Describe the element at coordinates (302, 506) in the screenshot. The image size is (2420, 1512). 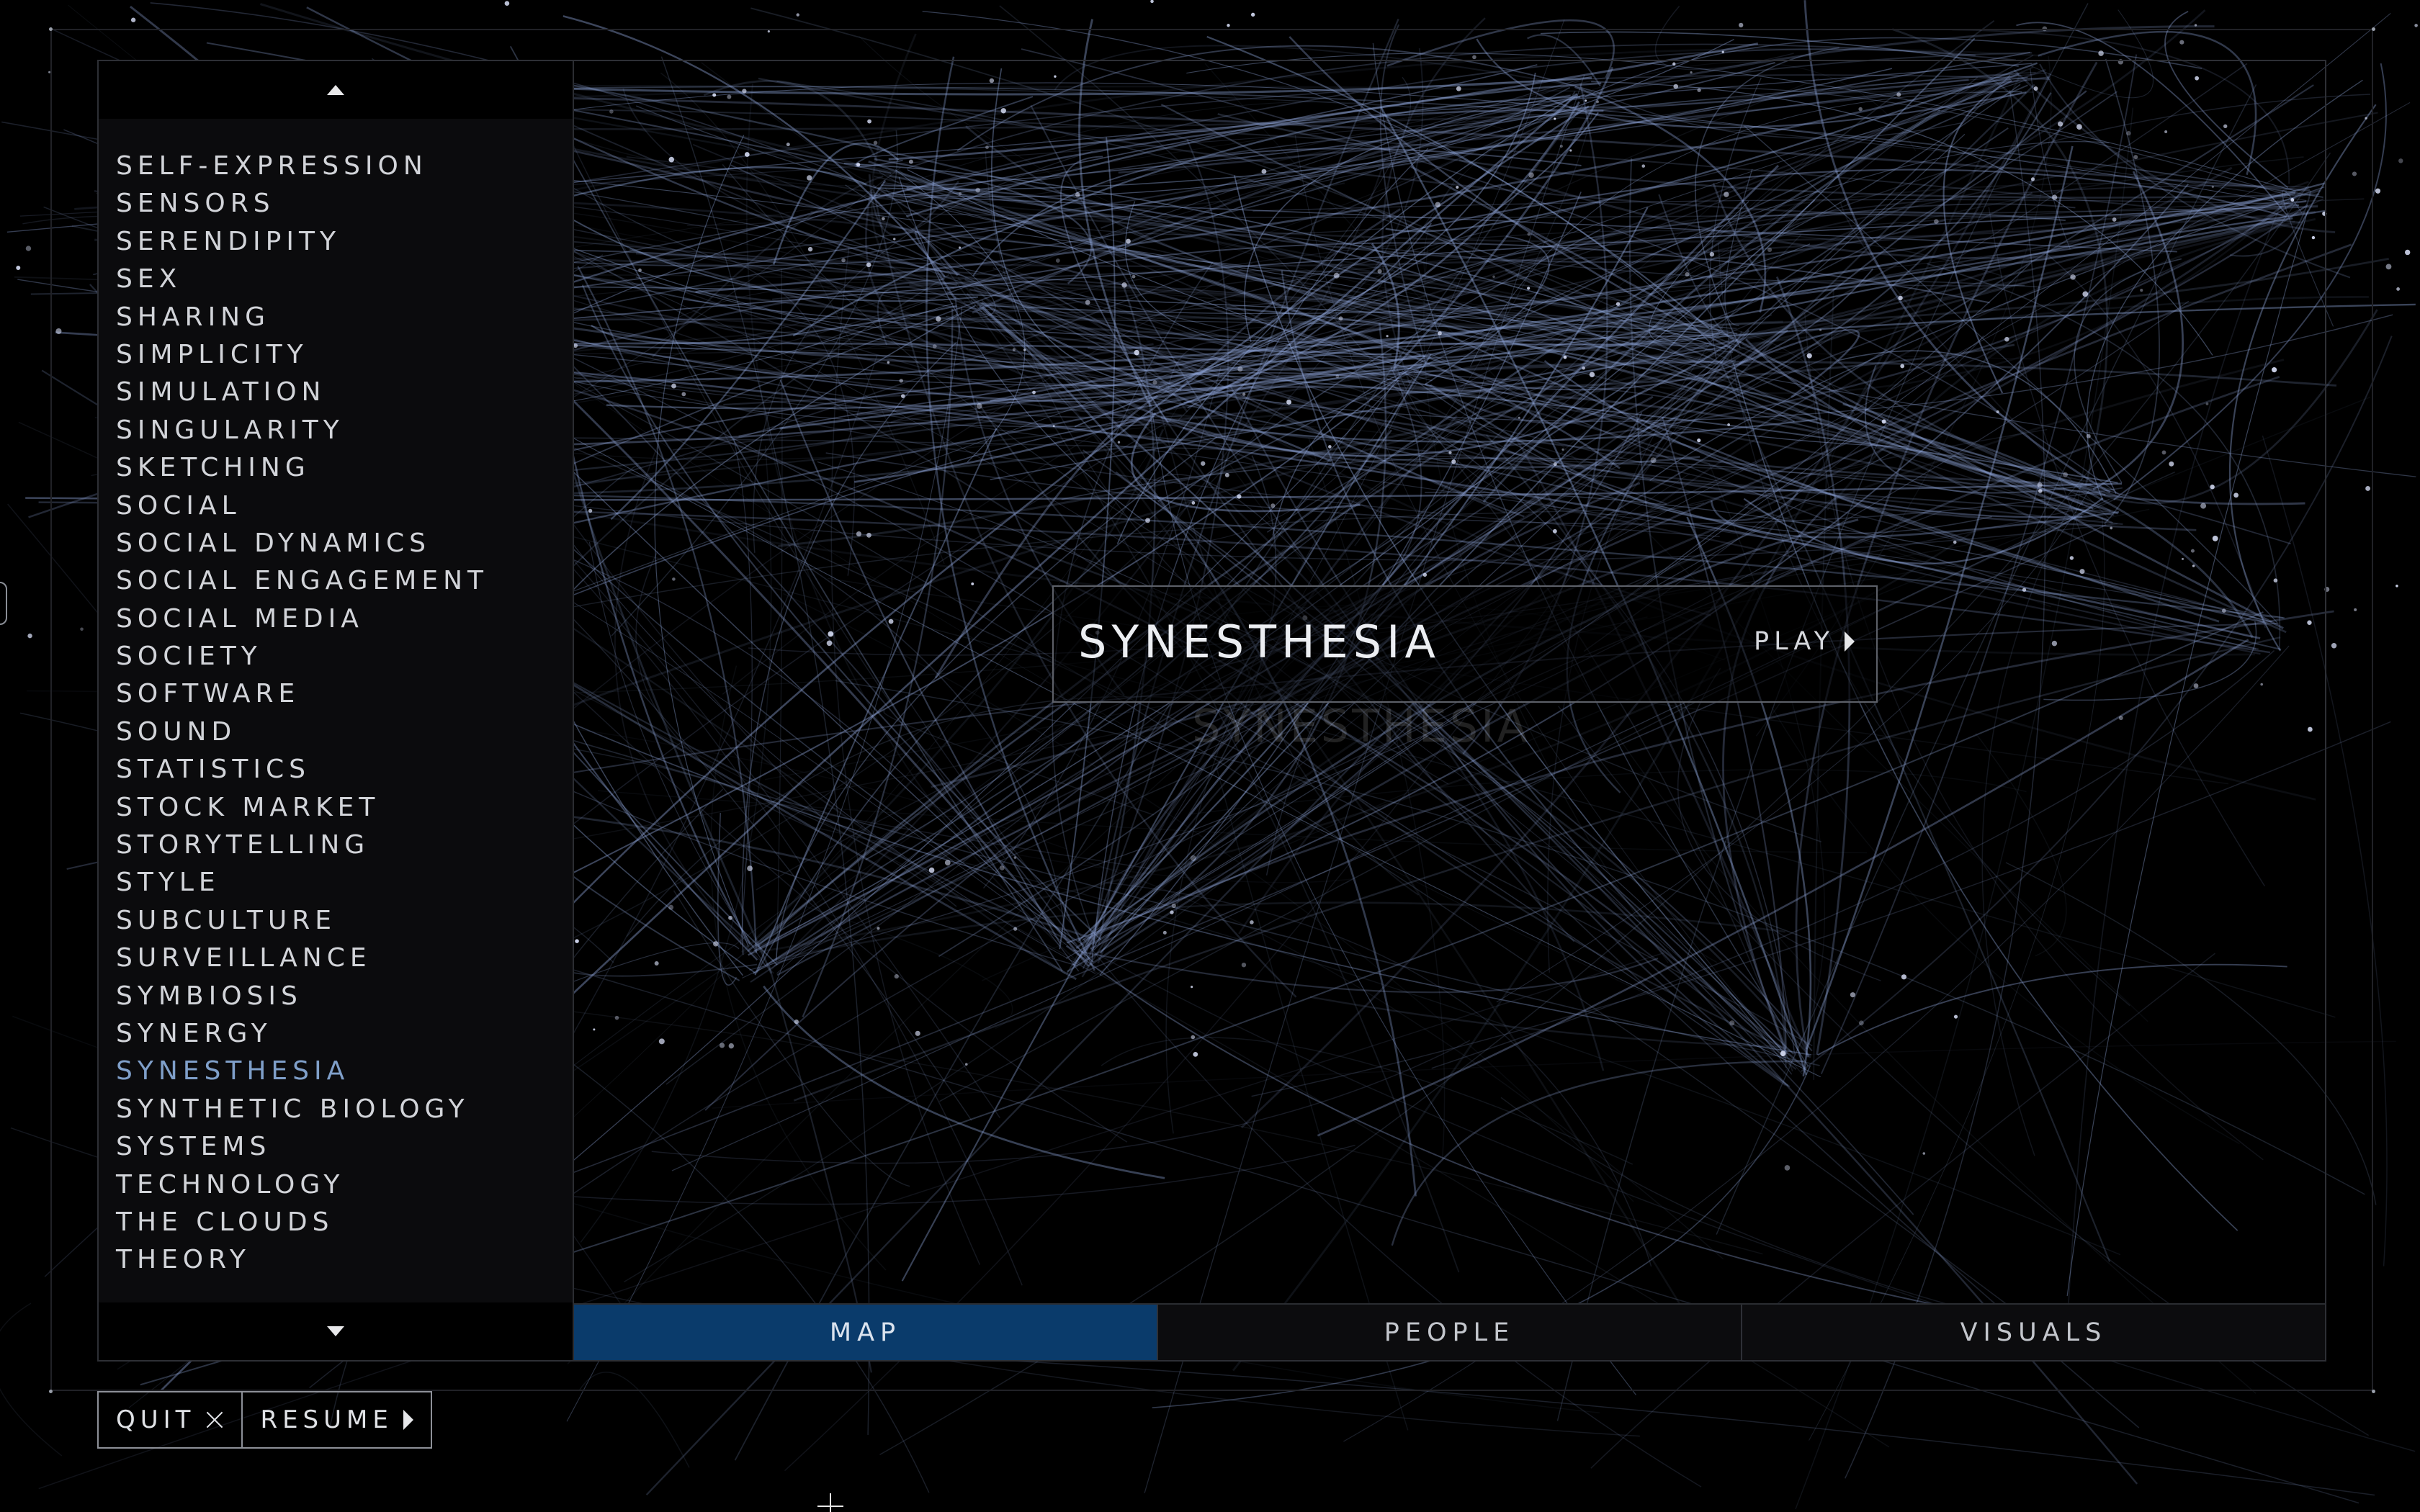
I see `topic-item: SOCIAL` at that location.